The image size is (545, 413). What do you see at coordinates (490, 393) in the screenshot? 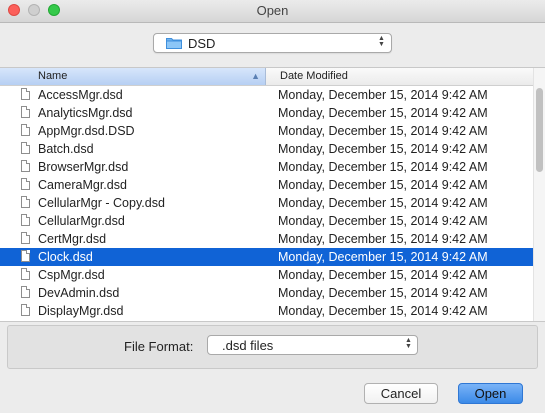
I see `open-button: Open` at bounding box center [490, 393].